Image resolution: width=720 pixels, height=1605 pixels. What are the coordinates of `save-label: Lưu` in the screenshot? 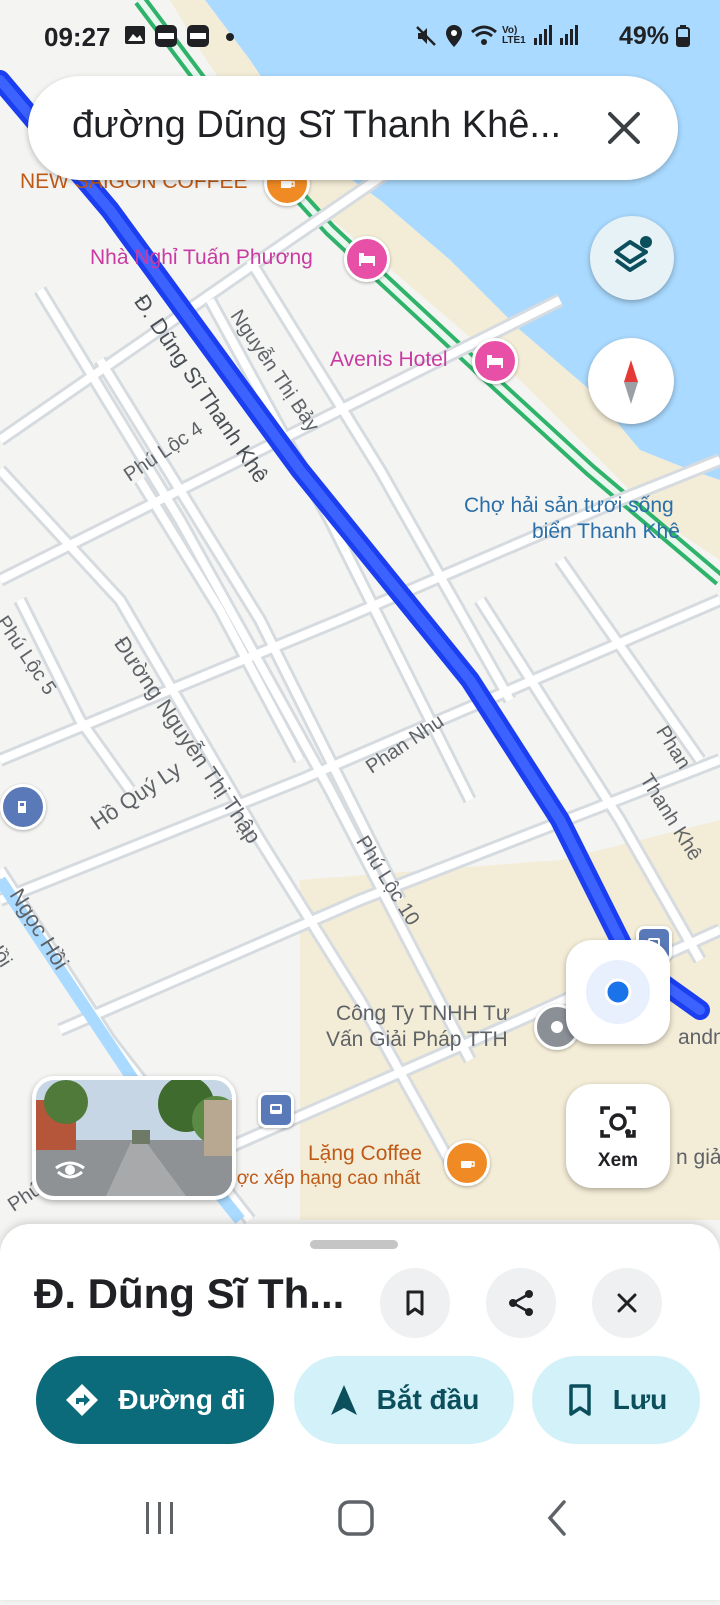 It's located at (640, 1399).